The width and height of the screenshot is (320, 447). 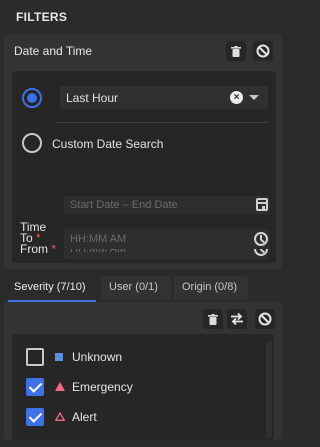 I want to click on triangle-outline-icon, so click(x=60, y=416).